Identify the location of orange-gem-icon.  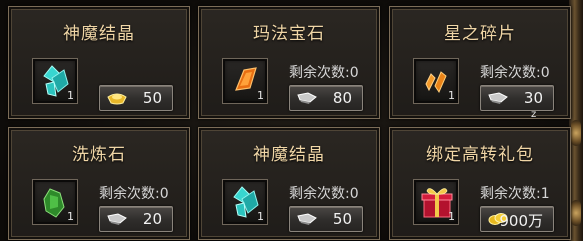
(246, 79).